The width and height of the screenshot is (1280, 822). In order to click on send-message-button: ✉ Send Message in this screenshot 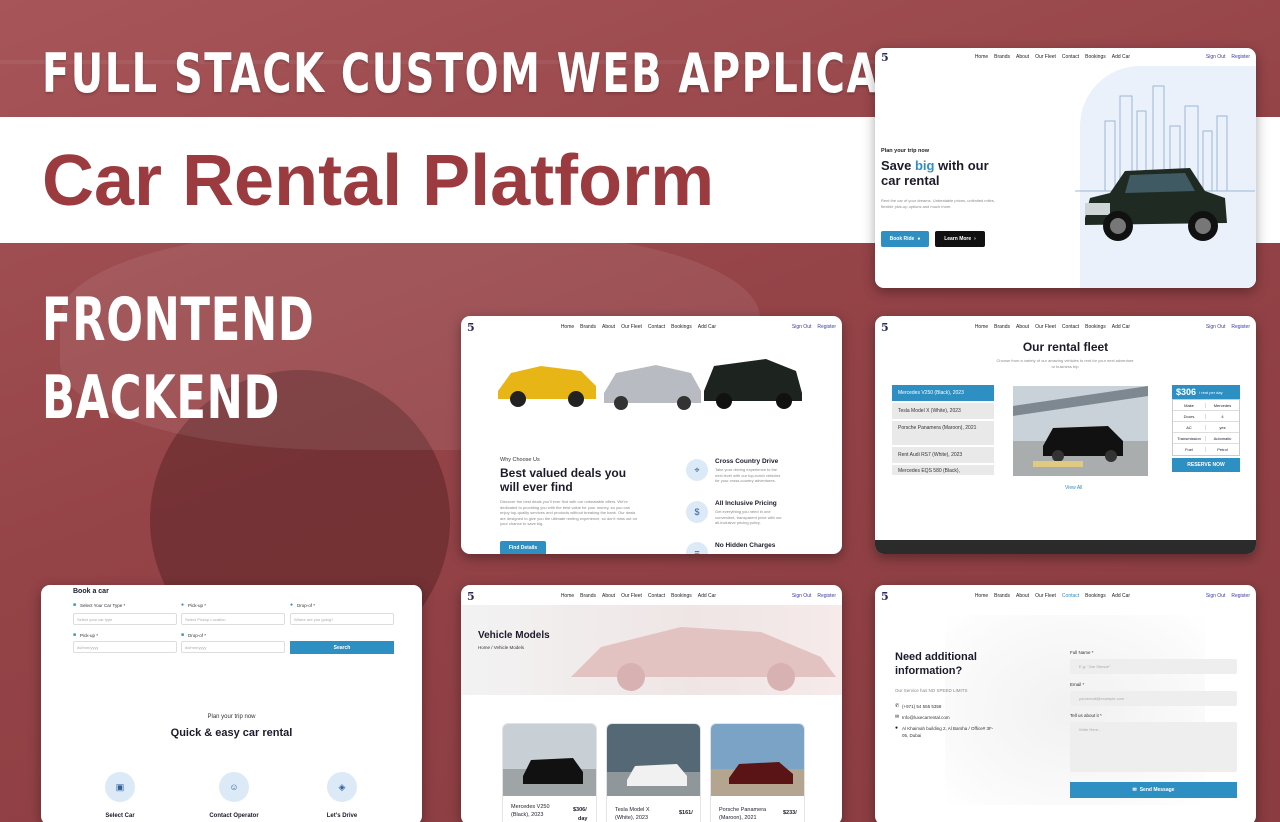, I will do `click(1153, 790)`.